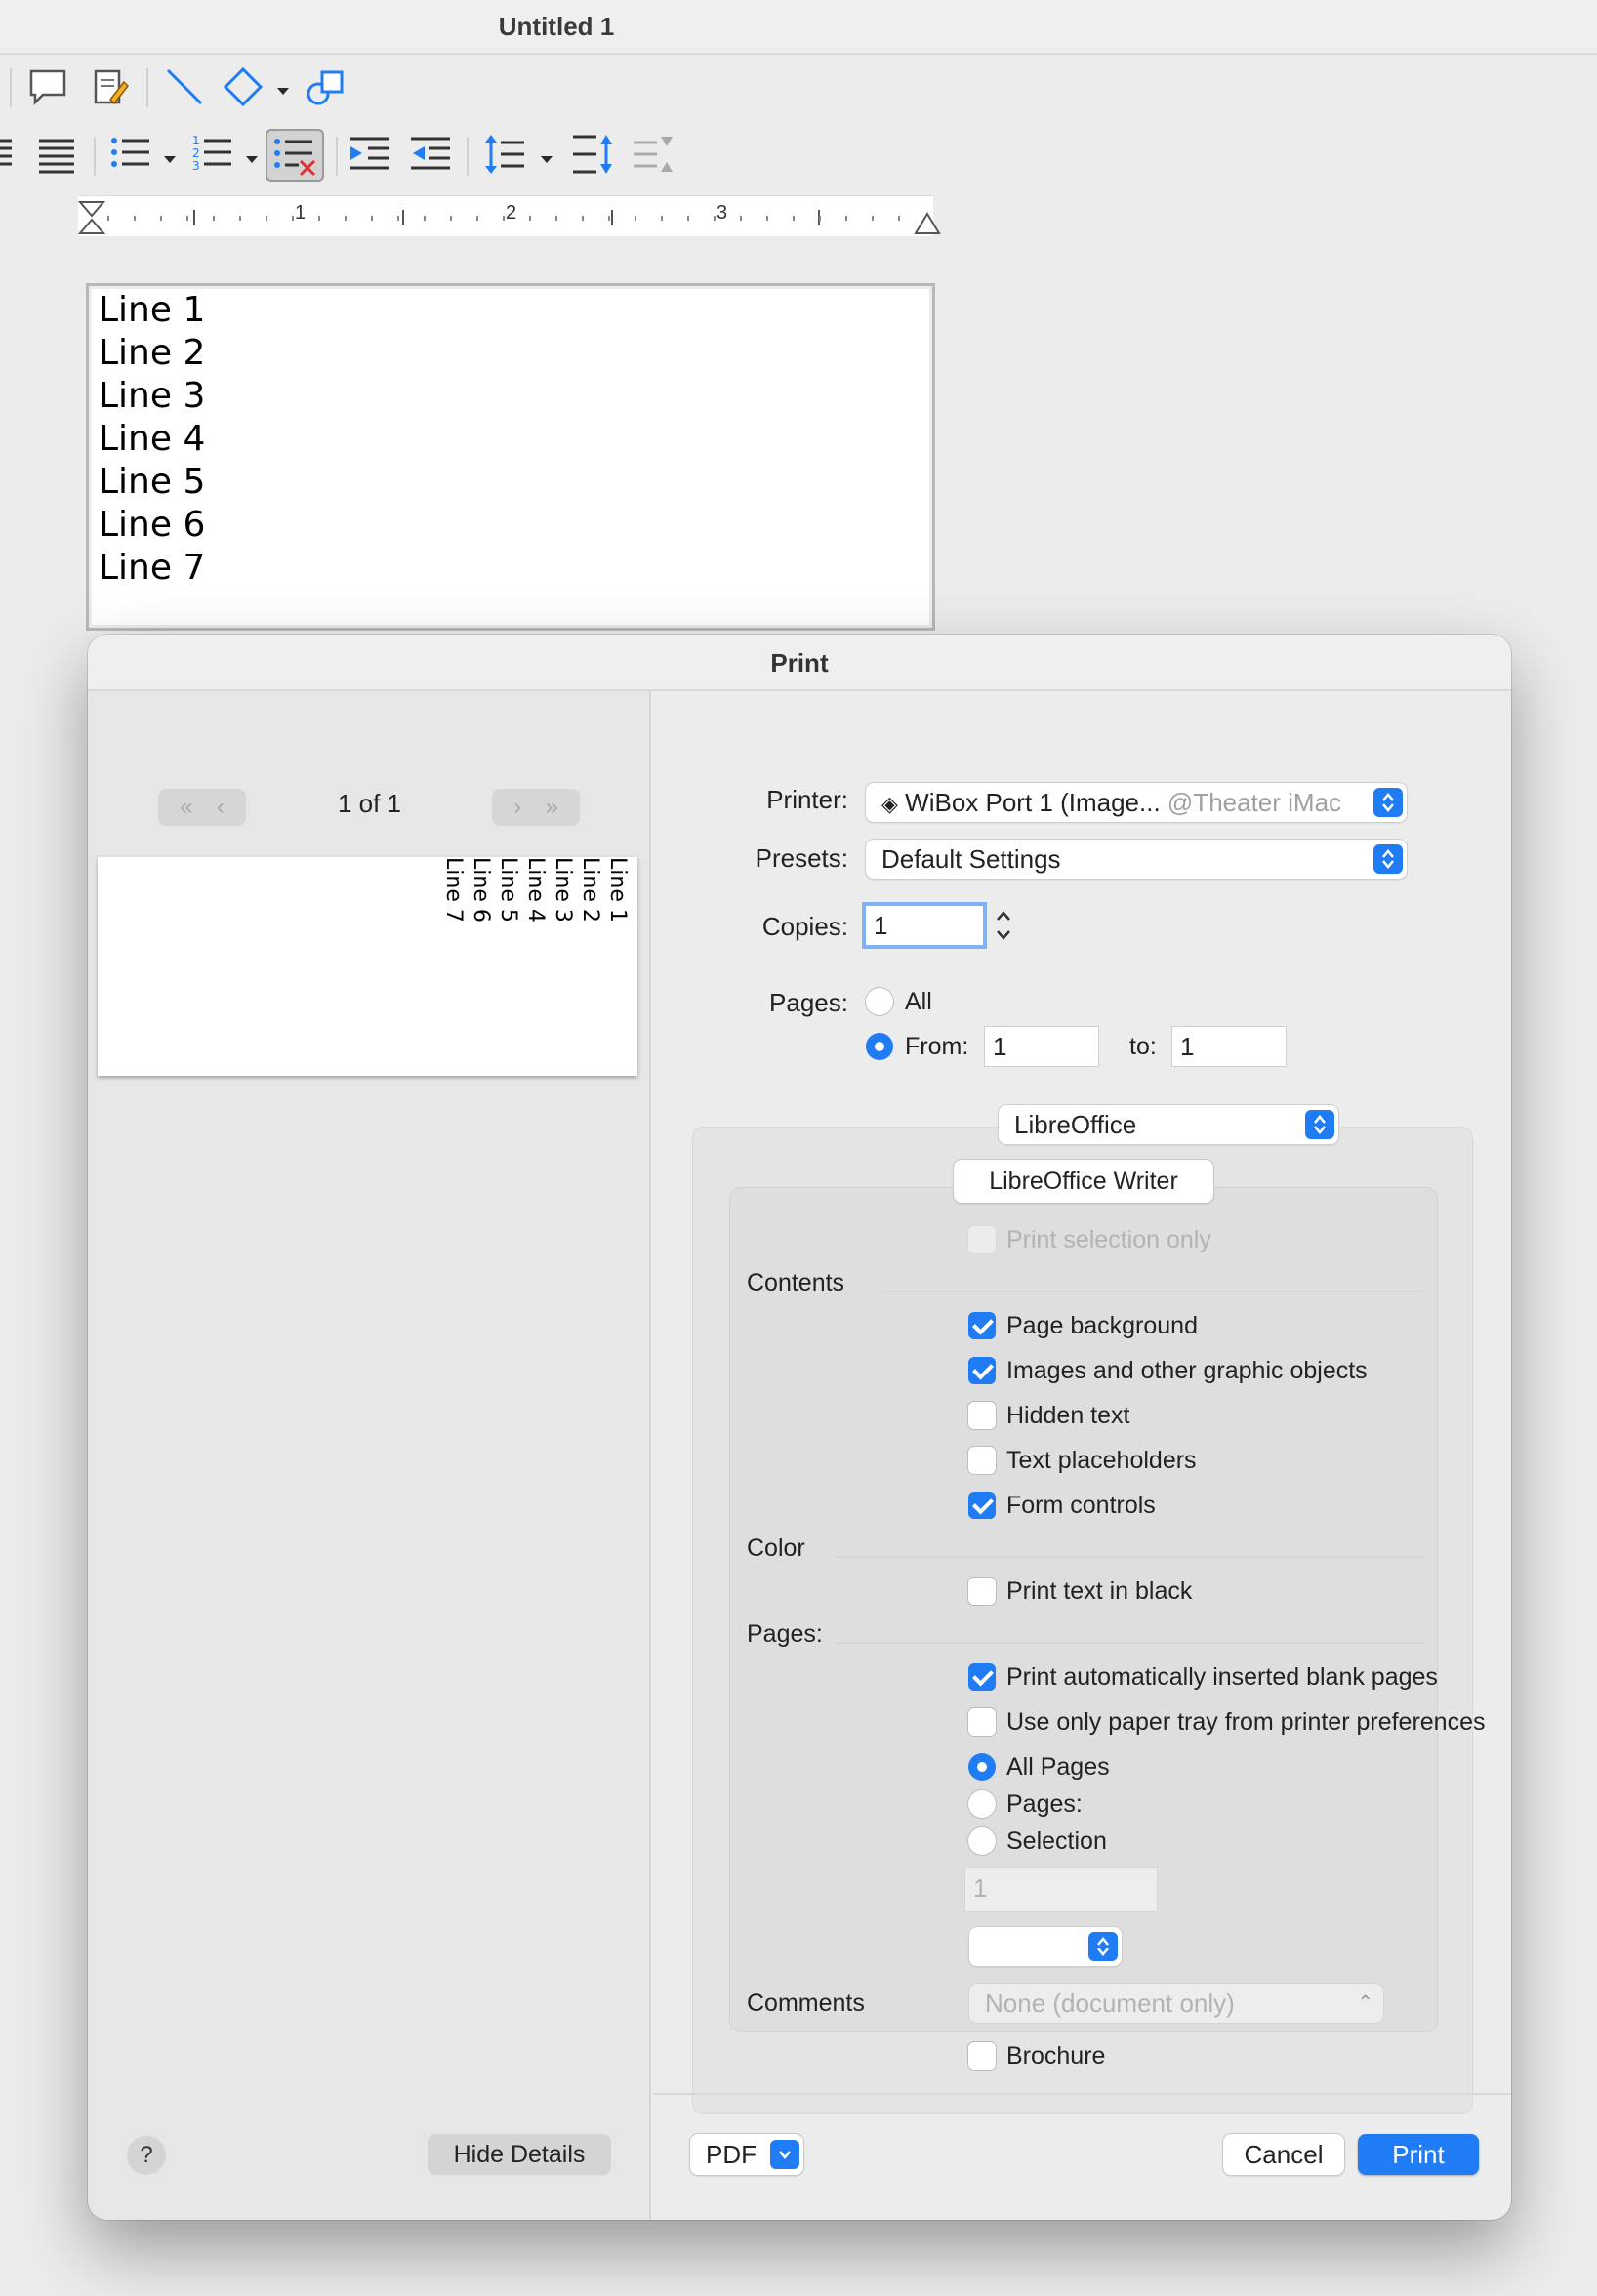  I want to click on section-popup: LibreOffice, so click(1168, 1124).